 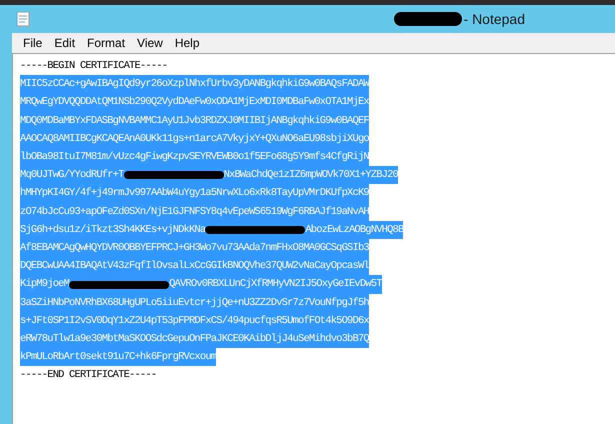 What do you see at coordinates (113, 230) in the screenshot?
I see `certificate-text: SjG6h+dsu1z/iTkzt3Sh4KKEs+vjNDkKNa` at bounding box center [113, 230].